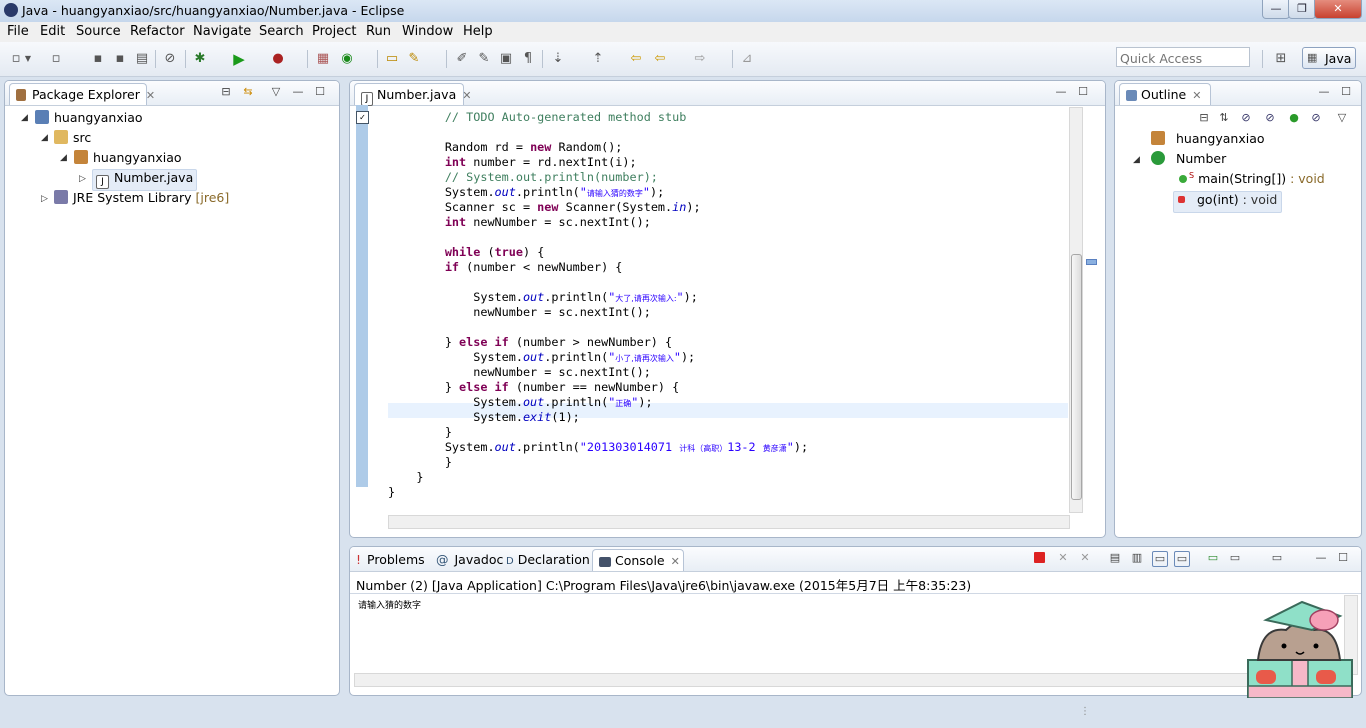 This screenshot has height=728, width=1366. I want to click on tree-item-project: huangyanxiao, so click(89, 120).